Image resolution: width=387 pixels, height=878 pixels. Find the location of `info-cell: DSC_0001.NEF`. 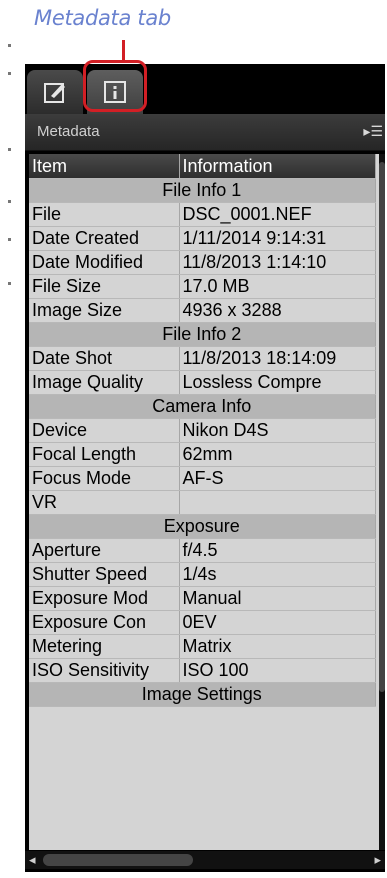

info-cell: DSC_0001.NEF is located at coordinates (277, 214).